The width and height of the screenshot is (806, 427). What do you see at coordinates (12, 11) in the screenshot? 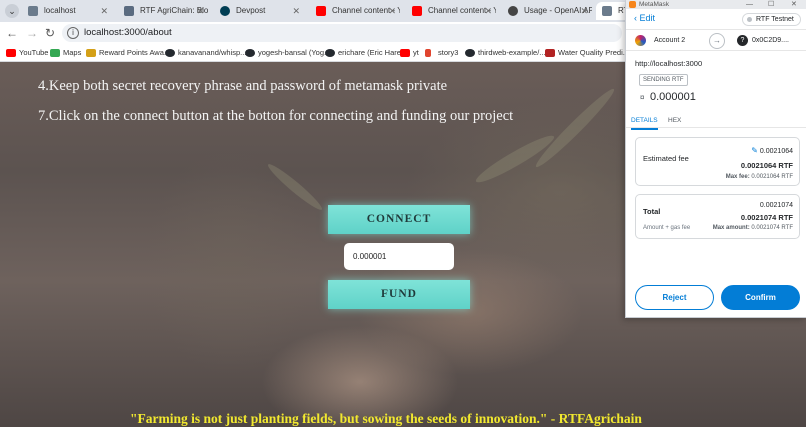
I see `tab-search-button: ⌄` at bounding box center [12, 11].